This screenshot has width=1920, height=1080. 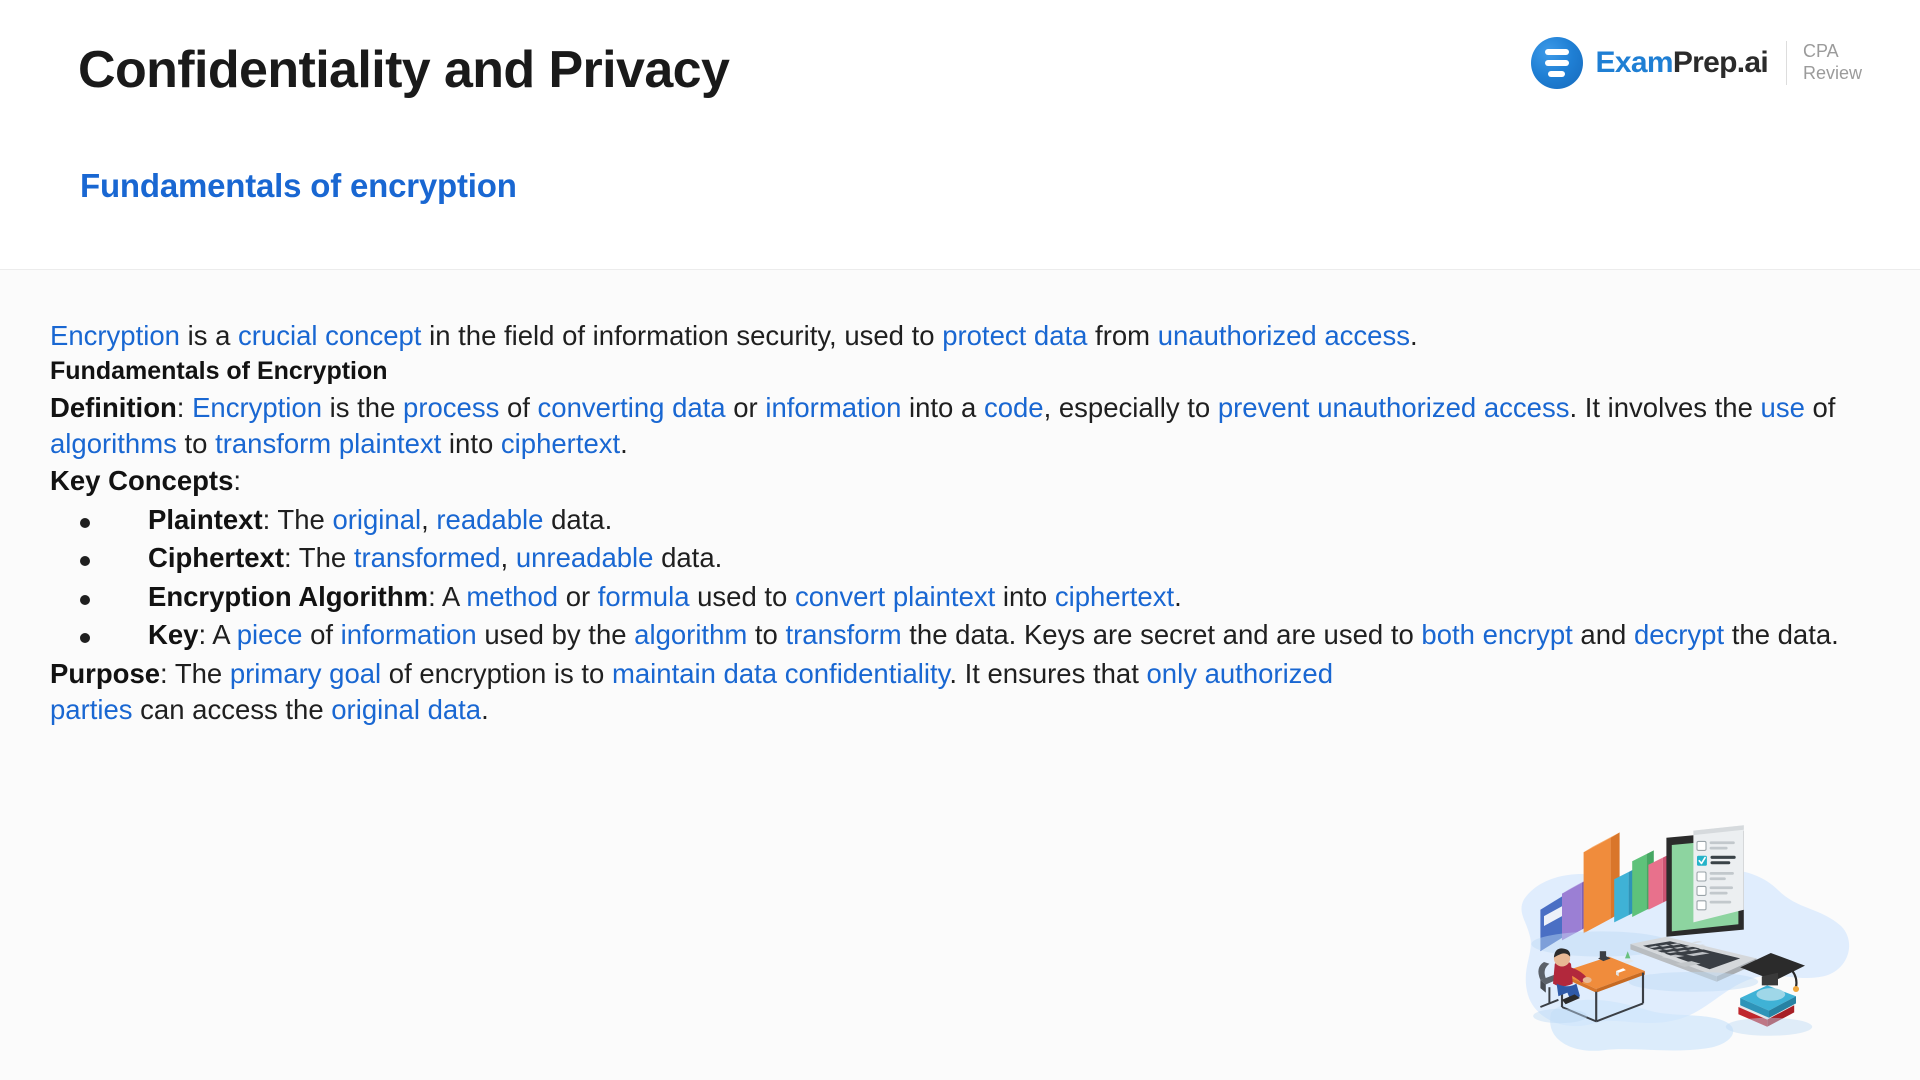 I want to click on logo-subtext-line2: Review, so click(x=1832, y=73).